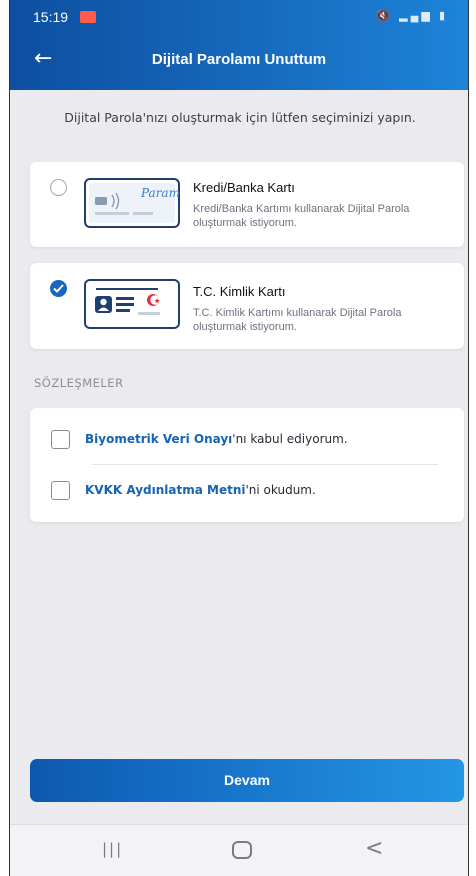 Image resolution: width=476 pixels, height=876 pixels. I want to click on system-nav-bar: ||| <, so click(239, 850).